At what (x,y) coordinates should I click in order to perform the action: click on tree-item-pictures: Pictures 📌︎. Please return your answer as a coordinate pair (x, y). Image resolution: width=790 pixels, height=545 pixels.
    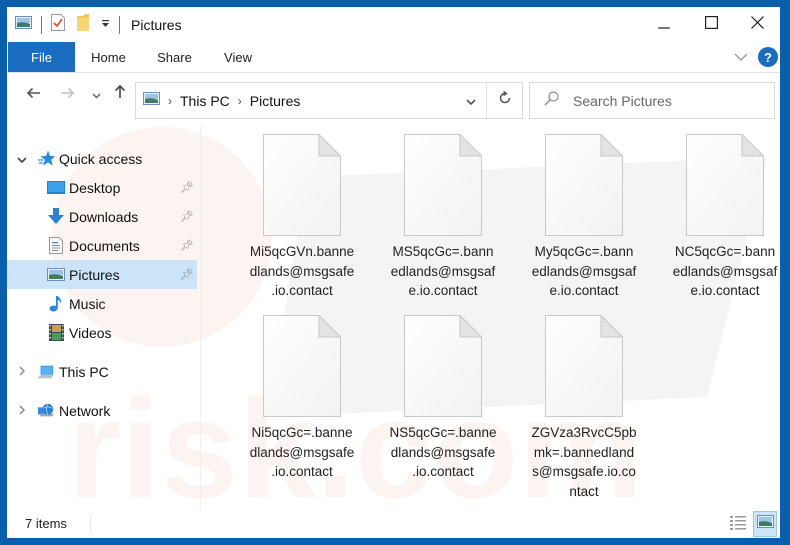
    Looking at the image, I should click on (102, 274).